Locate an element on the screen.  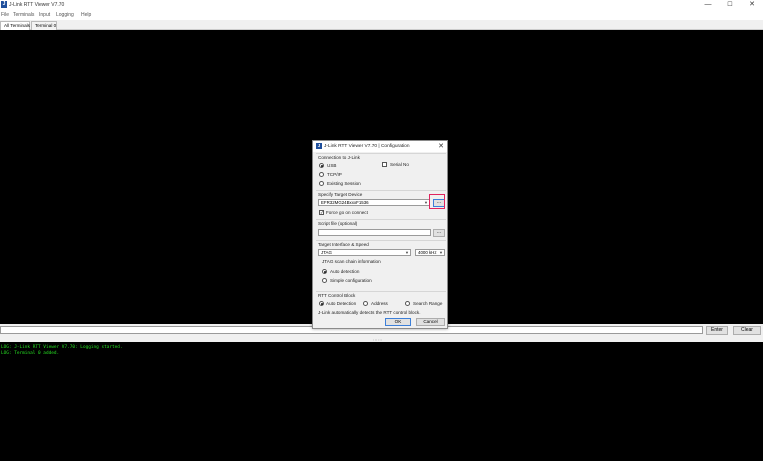
usb-radio is located at coordinates (321, 165).